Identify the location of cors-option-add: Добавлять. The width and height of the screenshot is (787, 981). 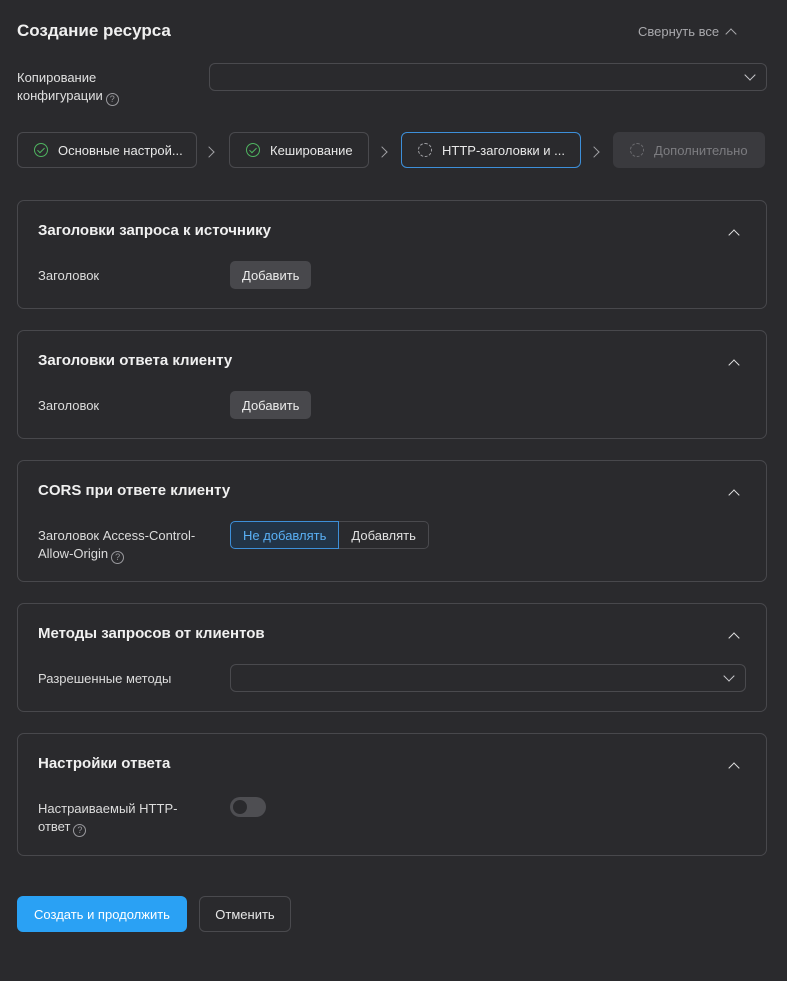
(384, 535).